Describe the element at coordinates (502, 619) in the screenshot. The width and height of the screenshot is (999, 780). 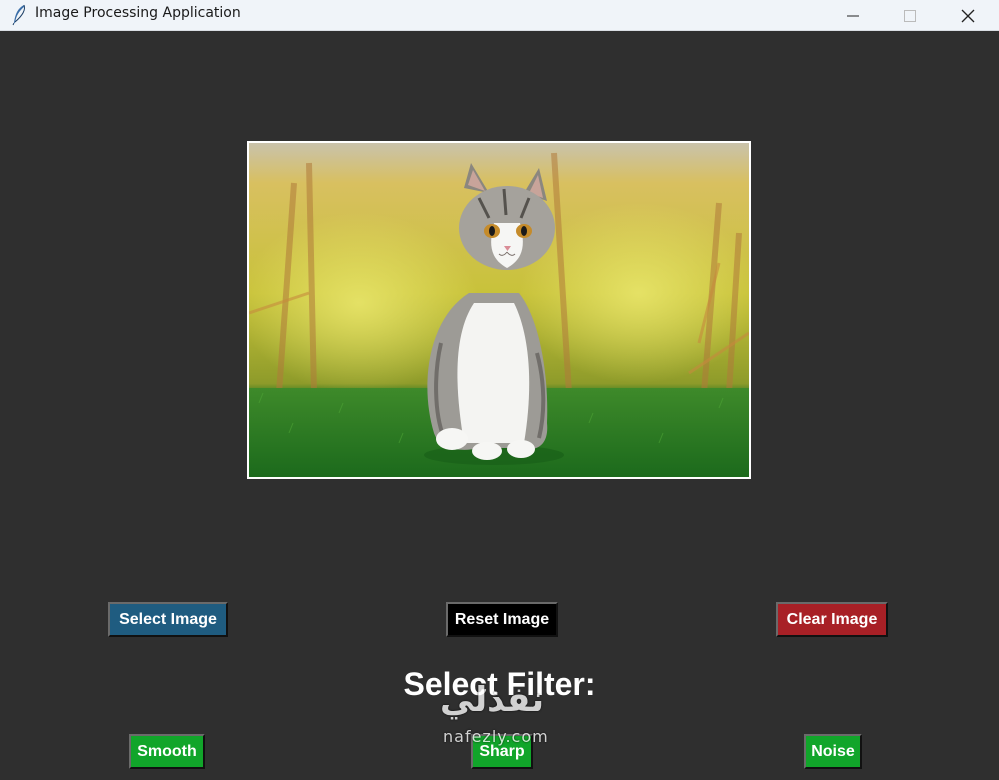
I see `reset-image-button: Reset Image` at that location.